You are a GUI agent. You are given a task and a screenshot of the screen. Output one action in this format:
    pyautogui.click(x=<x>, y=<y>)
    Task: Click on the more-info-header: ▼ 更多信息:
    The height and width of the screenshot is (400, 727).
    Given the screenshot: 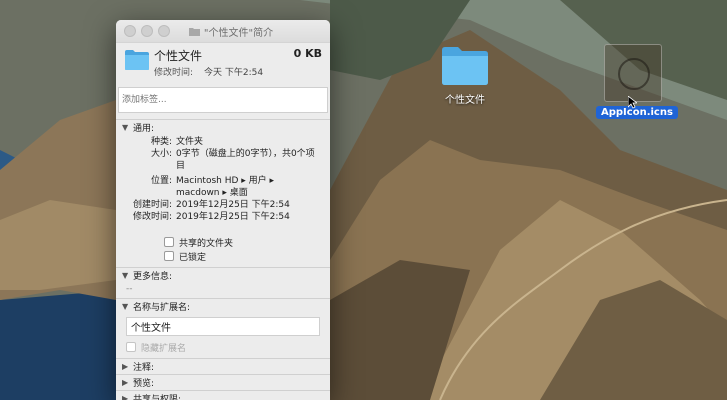 What is the action you would take?
    pyautogui.click(x=223, y=275)
    